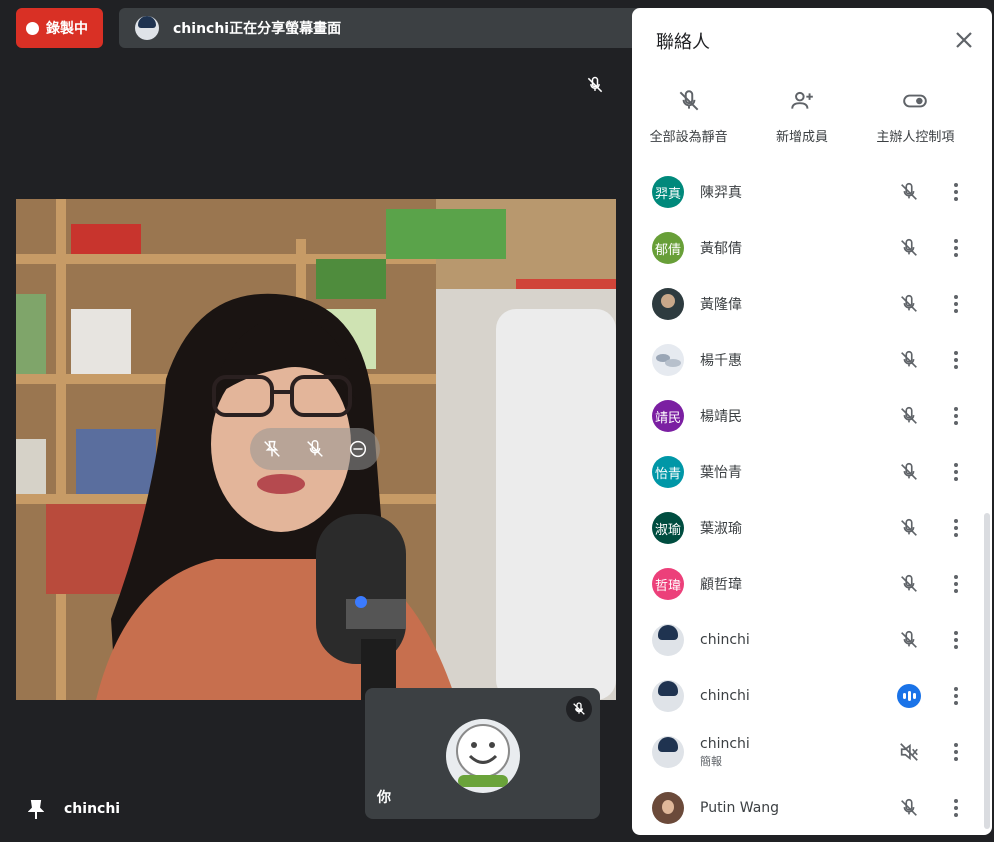 The width and height of the screenshot is (994, 842). I want to click on participant-name-block: 葉淑瑜, so click(798, 528).